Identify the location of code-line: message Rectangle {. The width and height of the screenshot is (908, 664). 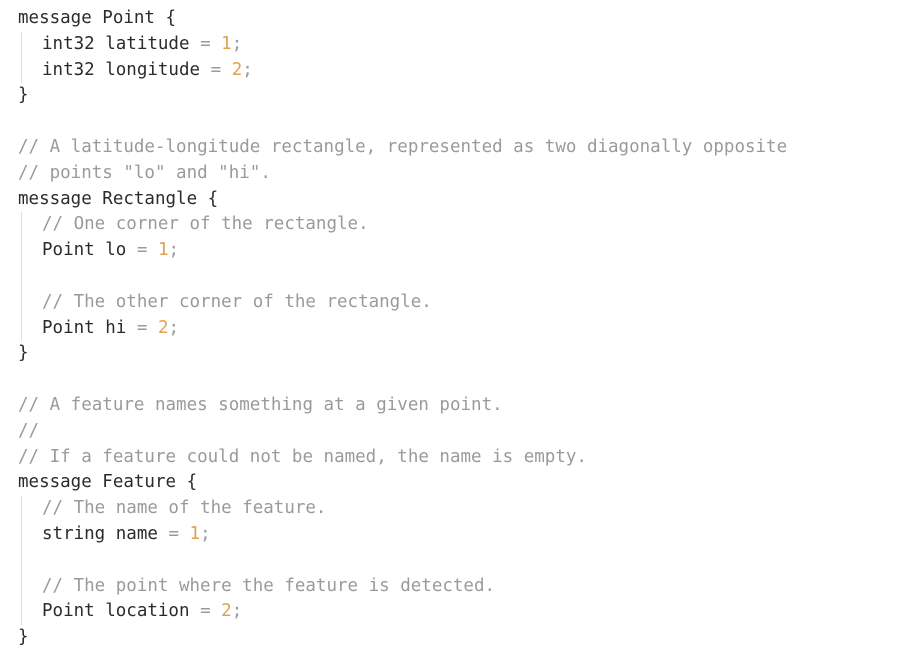
(463, 200).